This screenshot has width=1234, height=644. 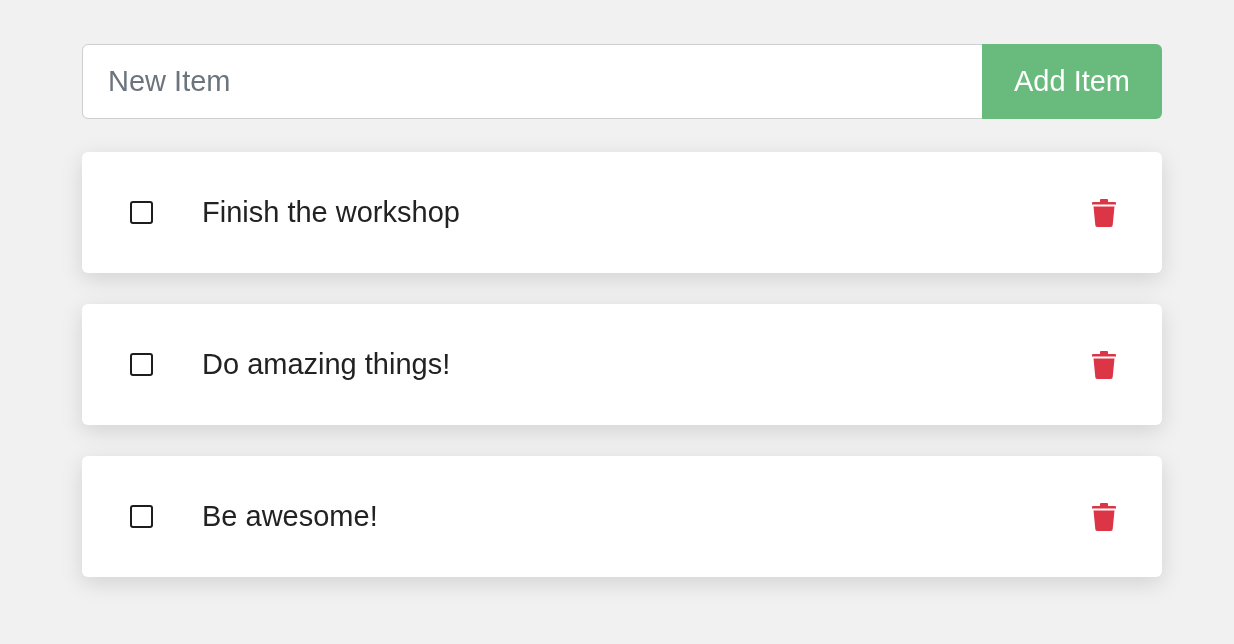 I want to click on add-item-button: Add Item, so click(x=1072, y=81).